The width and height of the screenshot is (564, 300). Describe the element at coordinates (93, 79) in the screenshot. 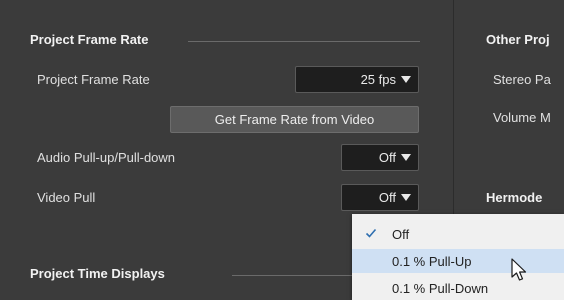

I see `project-frame-rate-label: Project Frame Rate` at that location.